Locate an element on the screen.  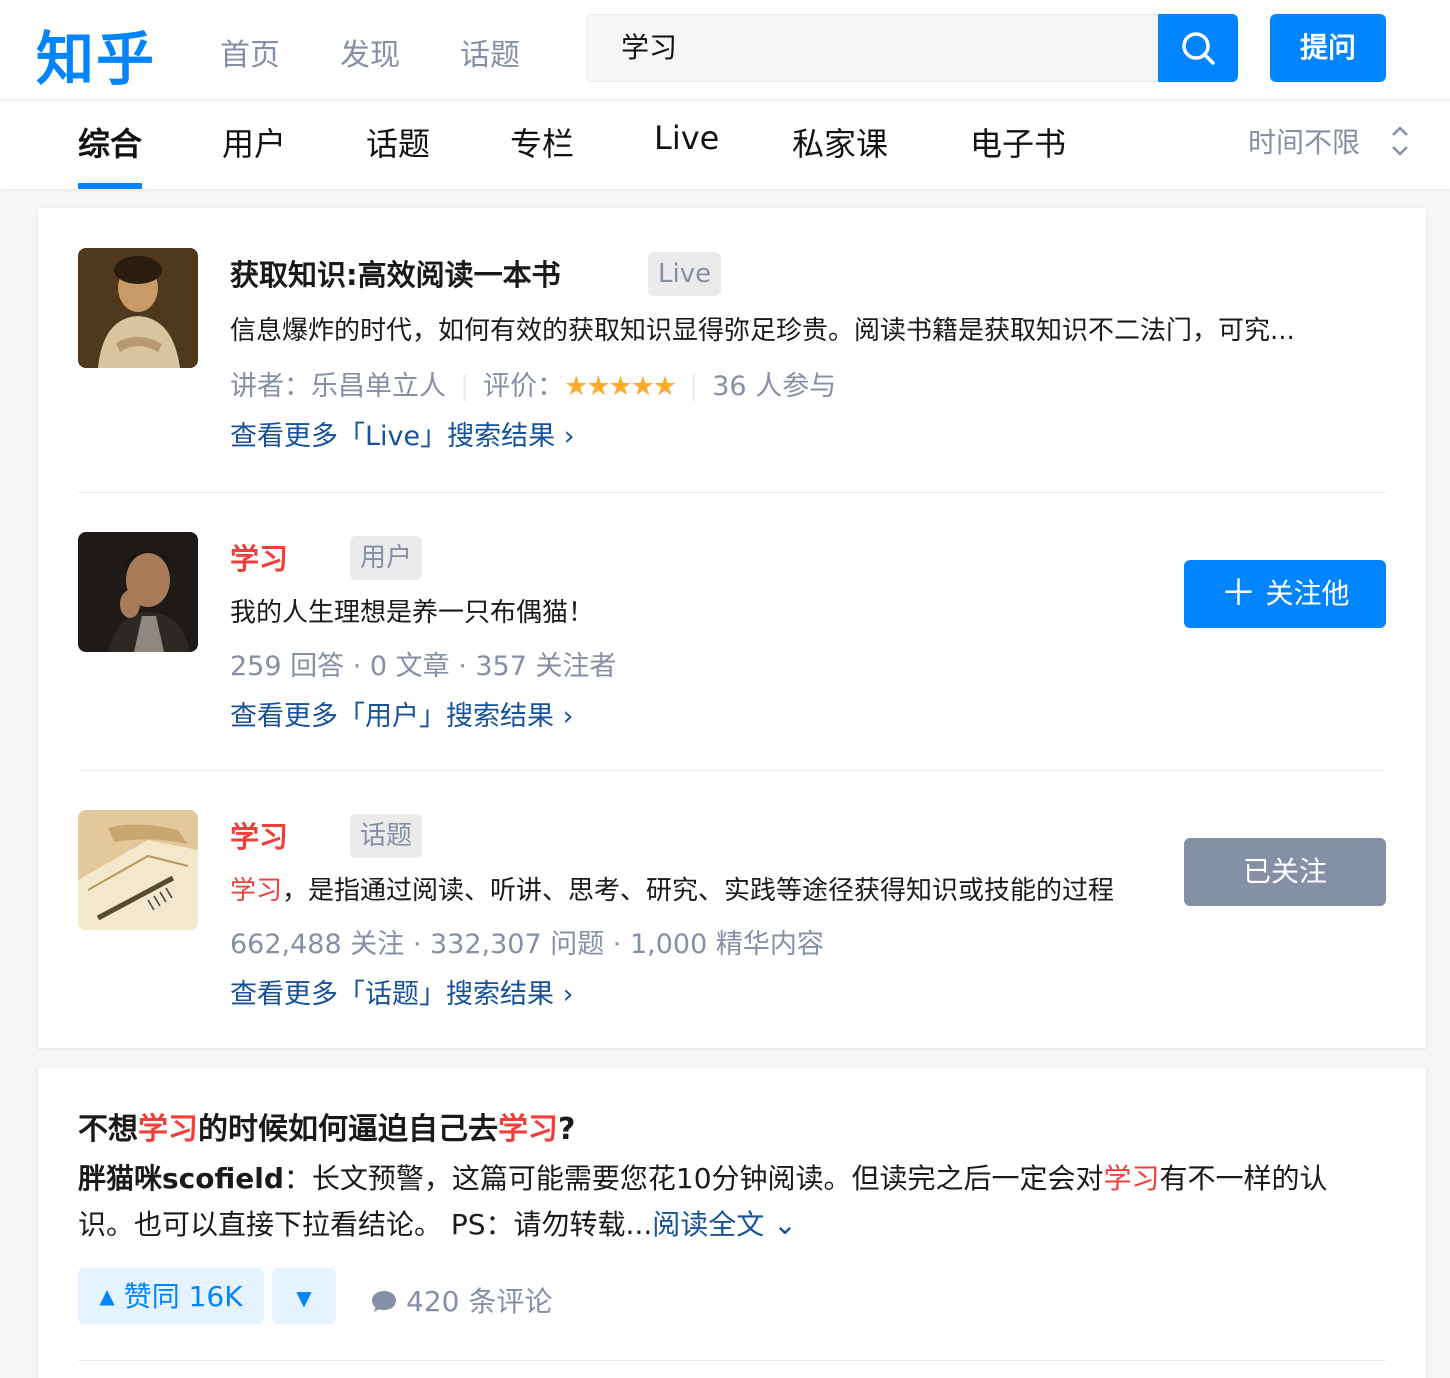
user-type-tag: 用户 is located at coordinates (386, 558).